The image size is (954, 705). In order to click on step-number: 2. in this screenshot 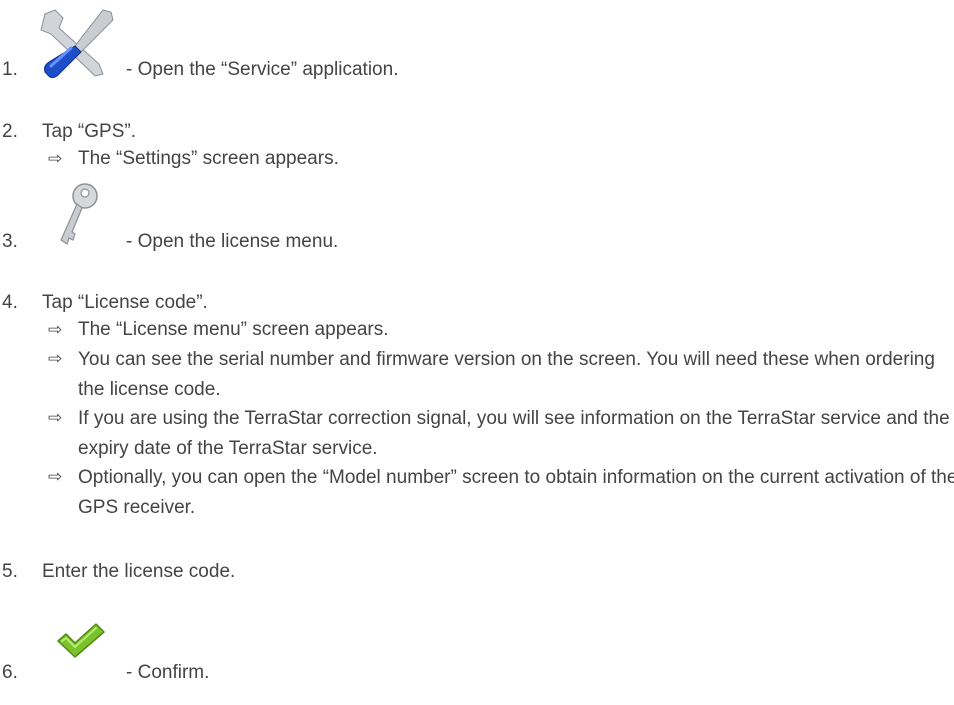, I will do `click(10, 131)`.